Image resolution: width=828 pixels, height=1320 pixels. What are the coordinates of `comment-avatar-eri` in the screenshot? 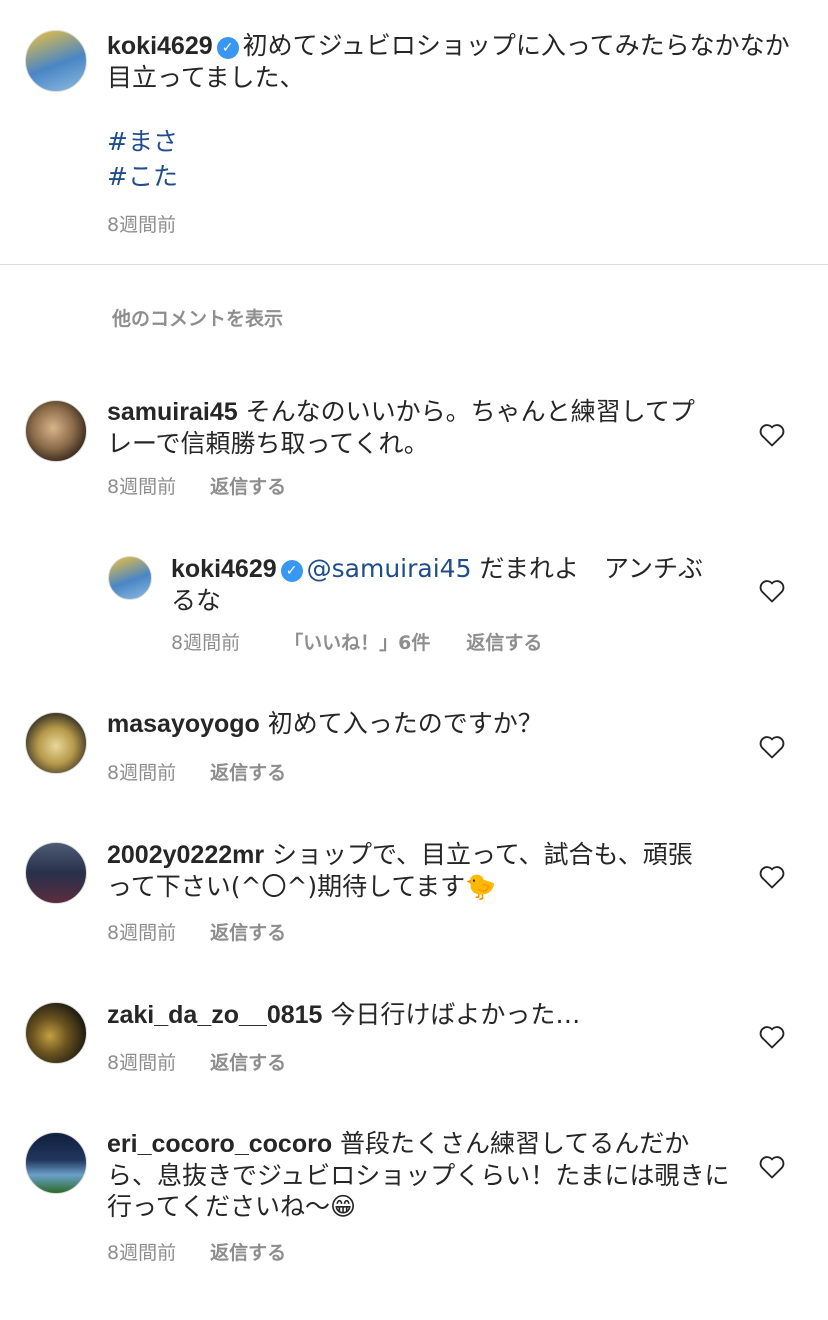 It's located at (56, 1163).